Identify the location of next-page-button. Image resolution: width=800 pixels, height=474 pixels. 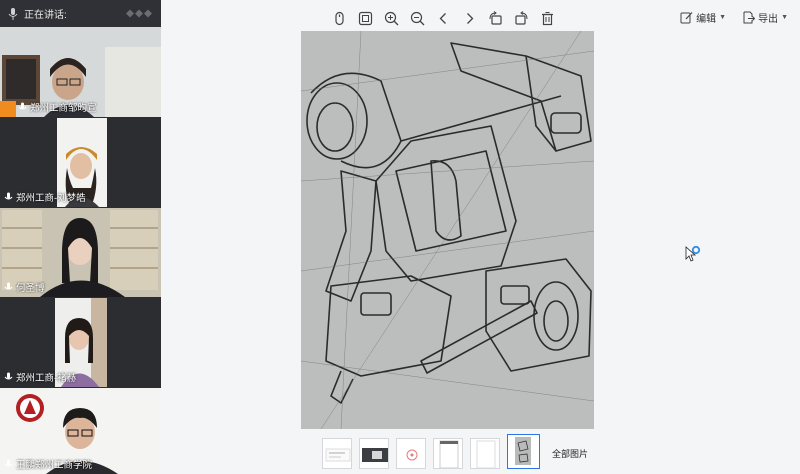
(469, 18).